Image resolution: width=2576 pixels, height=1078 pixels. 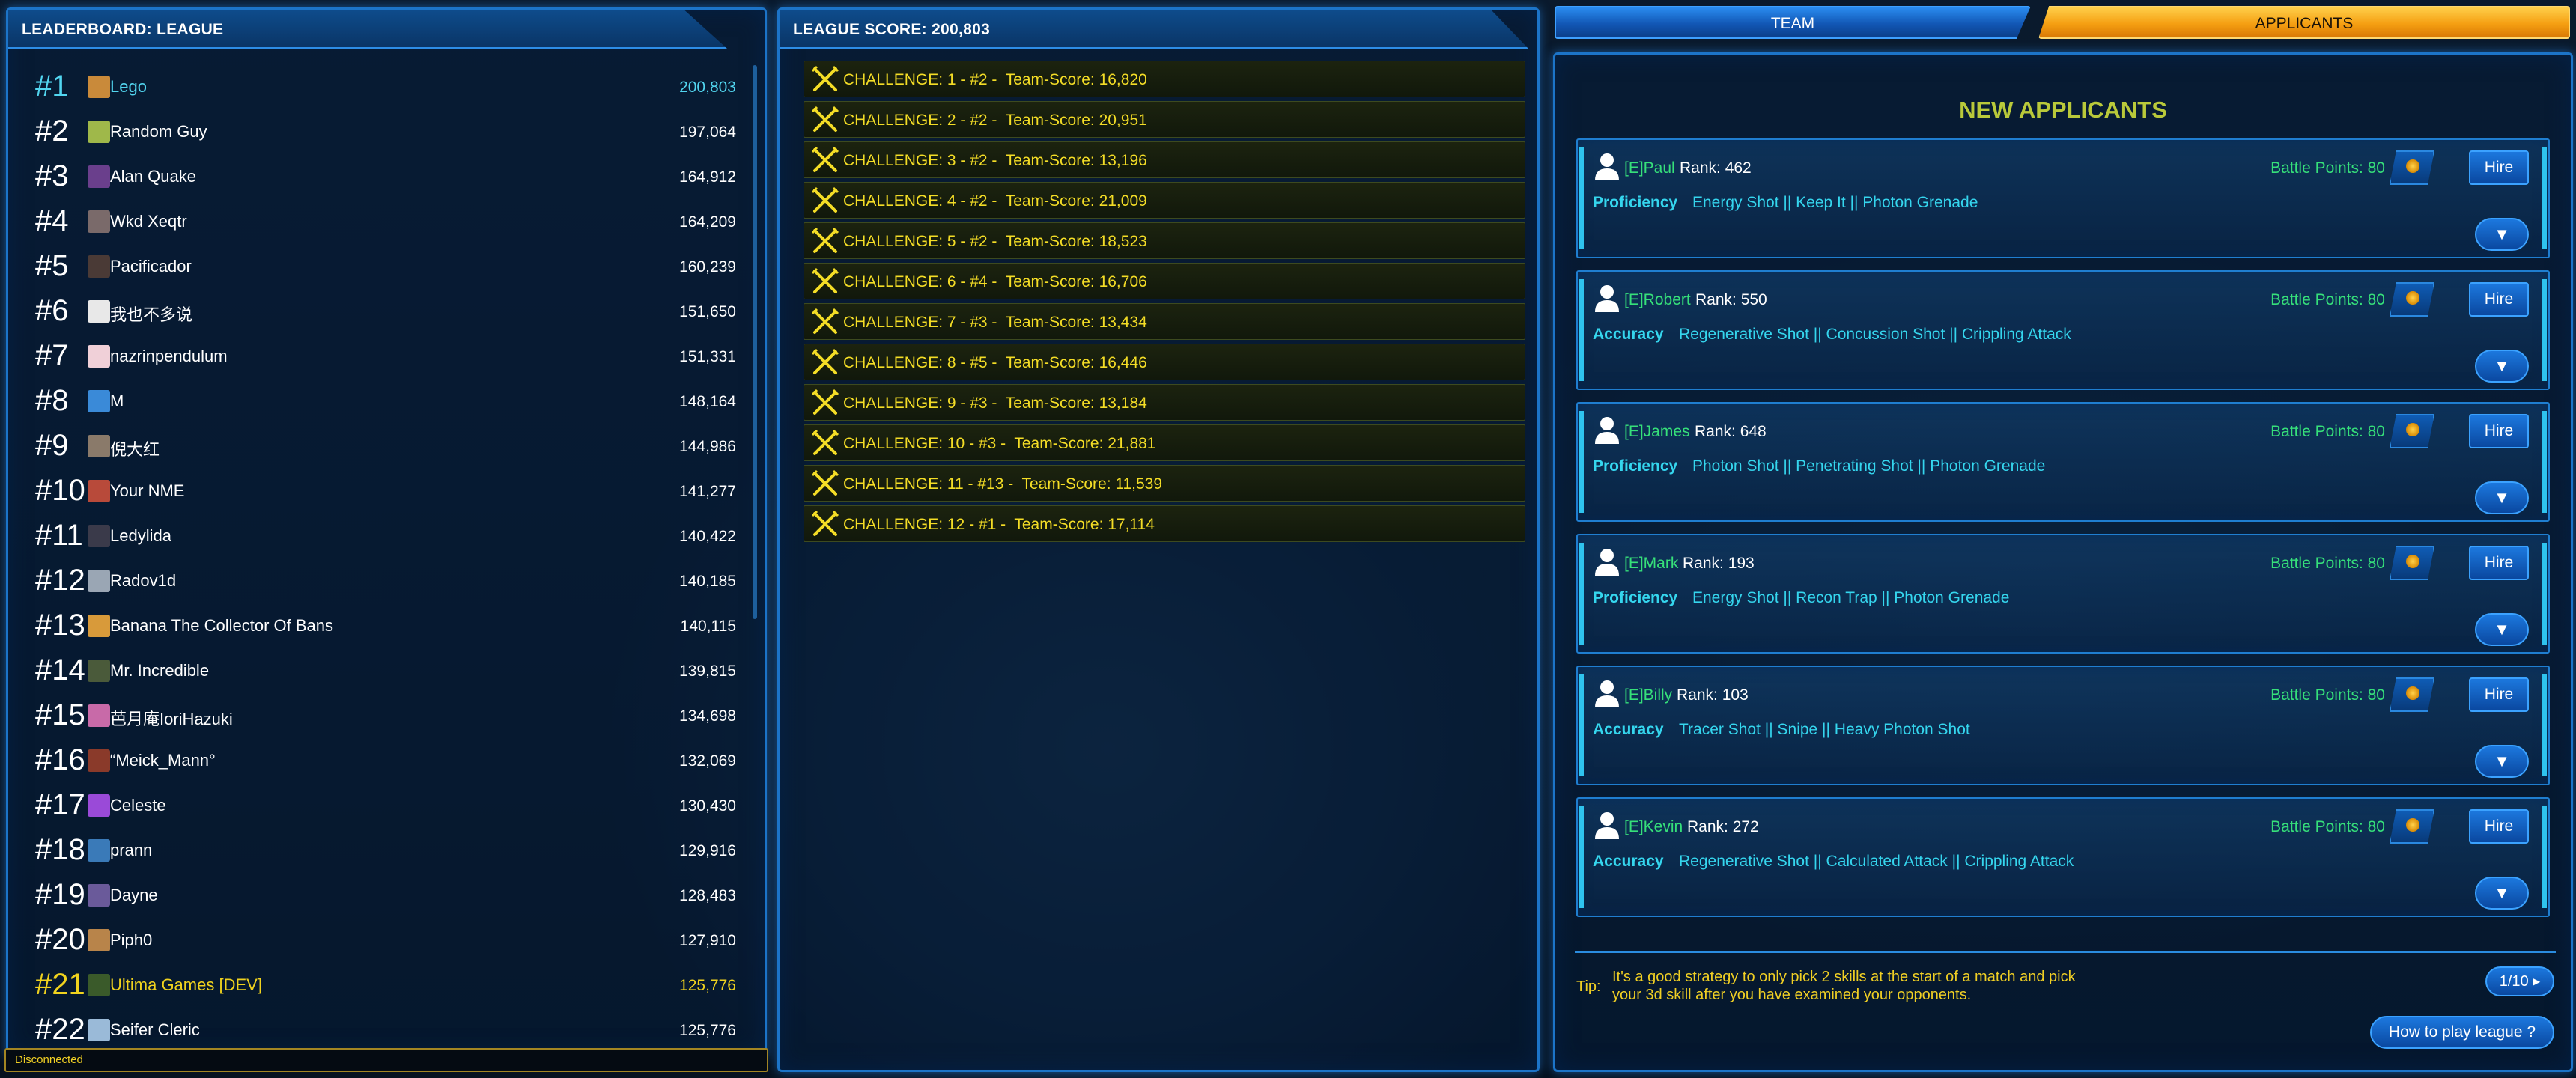 I want to click on leaderboard-row: #17 Celeste 130,430, so click(x=380, y=804).